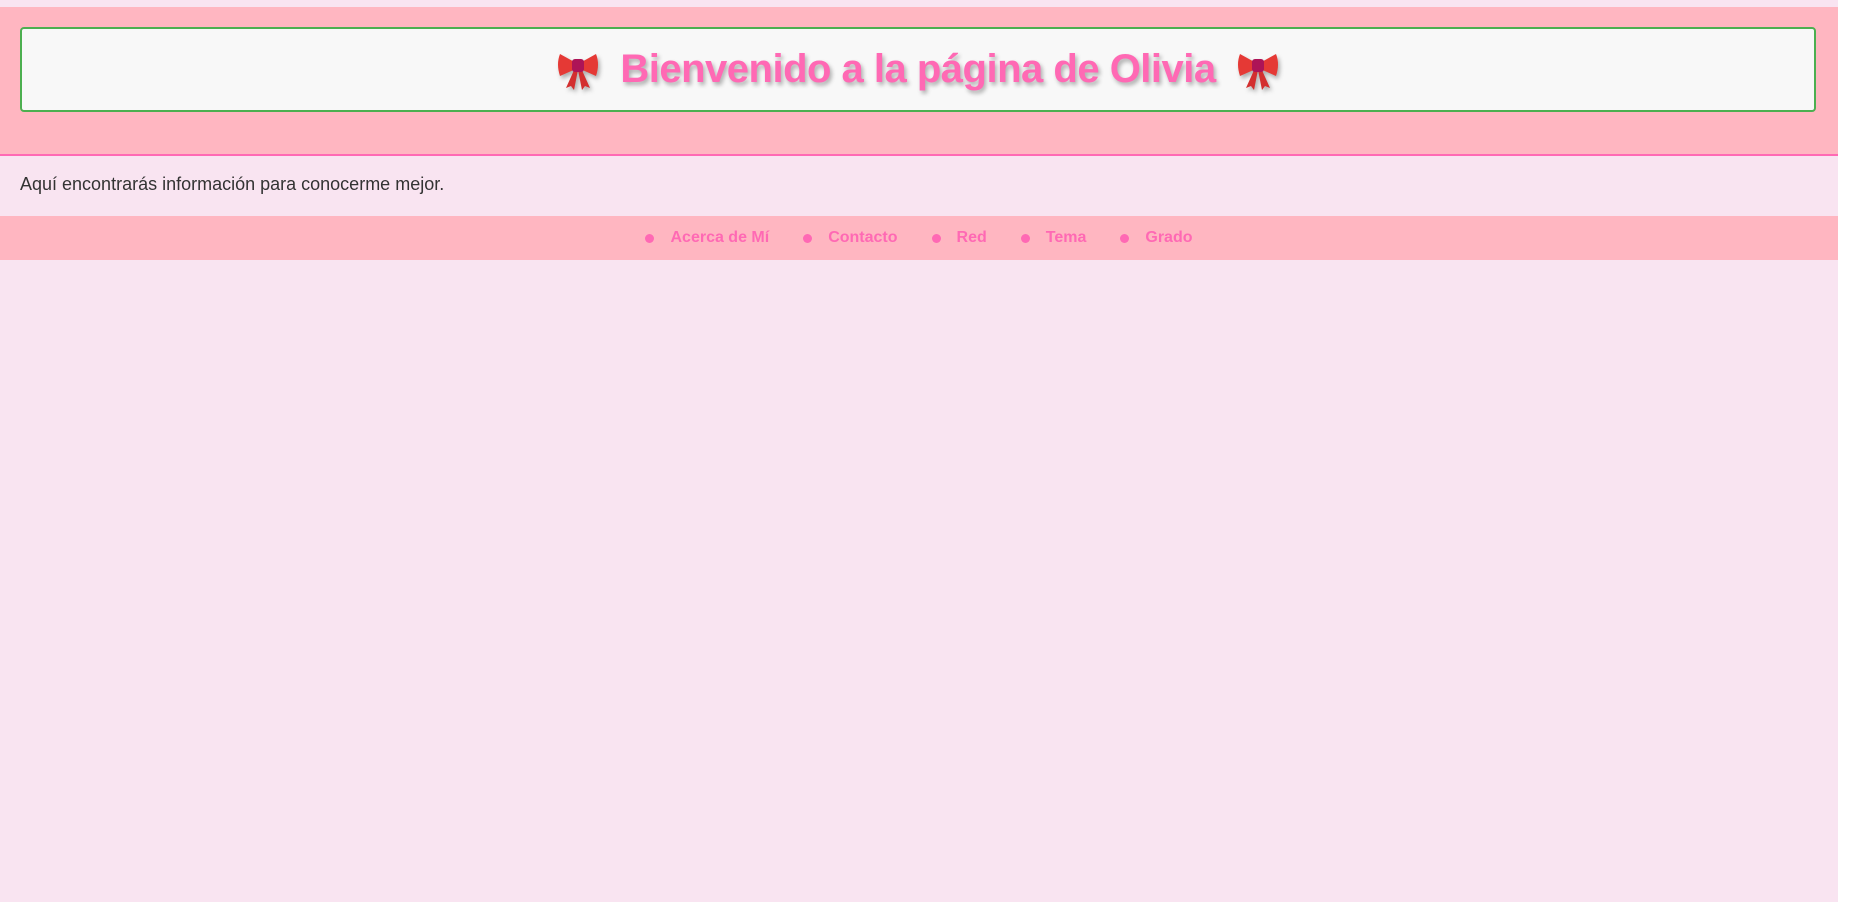 This screenshot has width=1849, height=902. I want to click on nav-item-red: Red, so click(959, 238).